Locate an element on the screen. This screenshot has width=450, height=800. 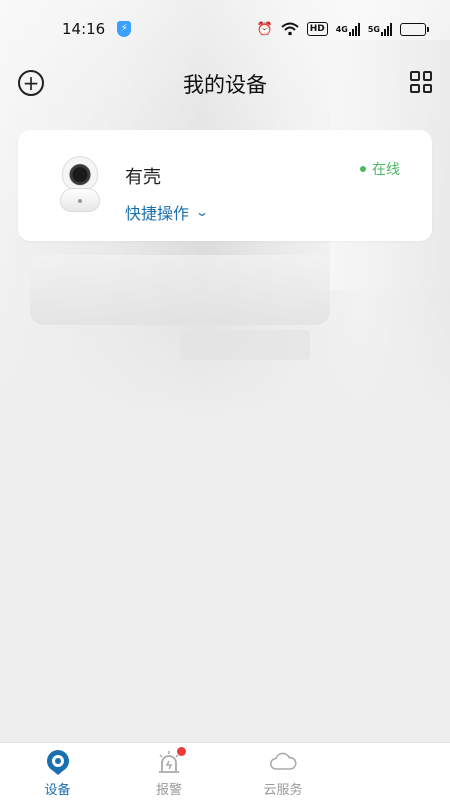
status-dot is located at coordinates (363, 169).